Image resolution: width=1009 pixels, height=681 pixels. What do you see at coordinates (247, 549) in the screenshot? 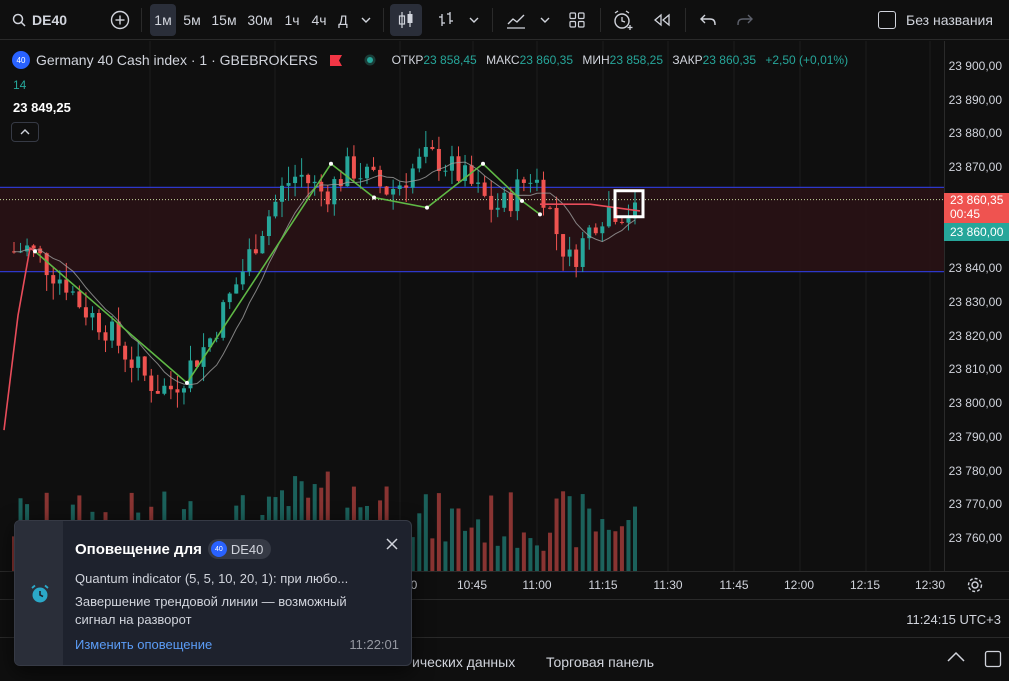
I see `alert-symbol: DE40` at bounding box center [247, 549].